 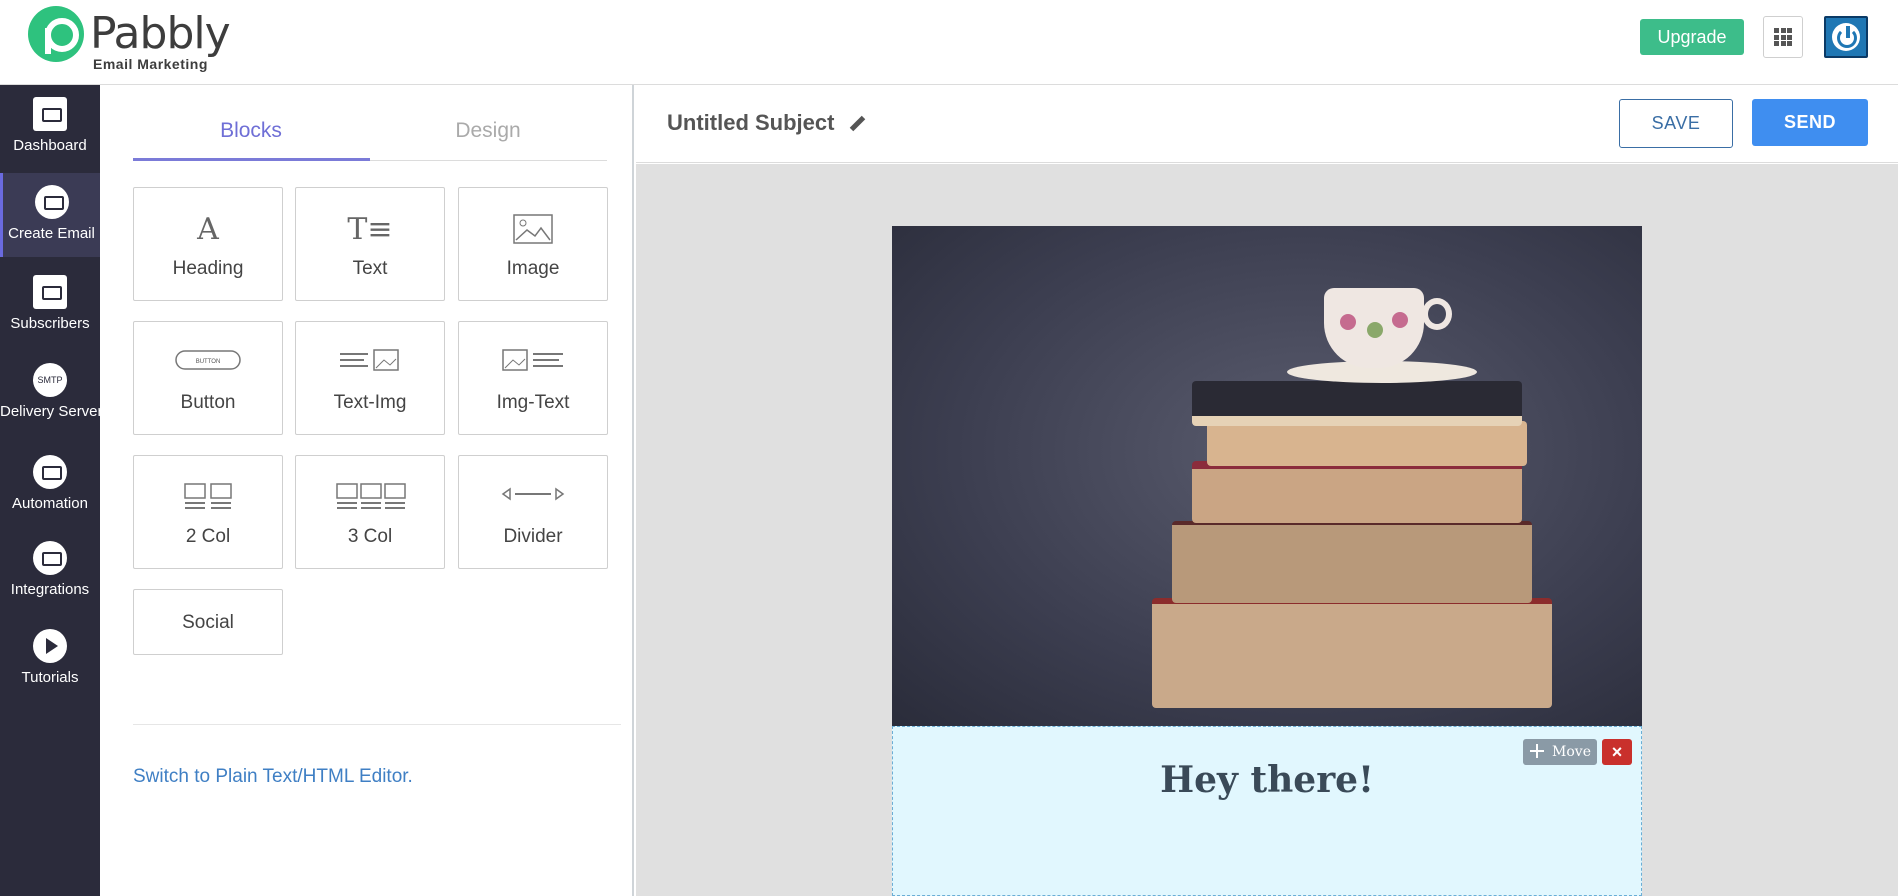 I want to click on divider-icon, so click(x=533, y=498).